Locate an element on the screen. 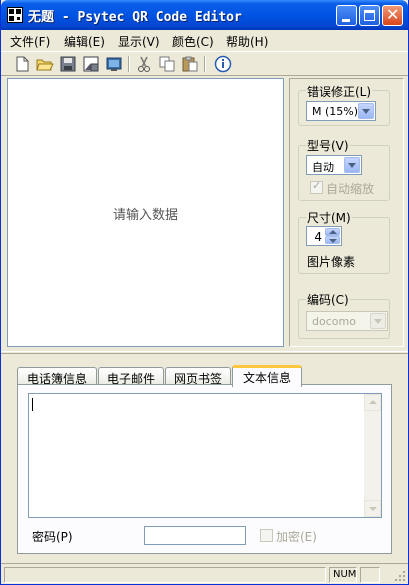 The height and width of the screenshot is (585, 409). qr-app-icon is located at coordinates (15, 15).